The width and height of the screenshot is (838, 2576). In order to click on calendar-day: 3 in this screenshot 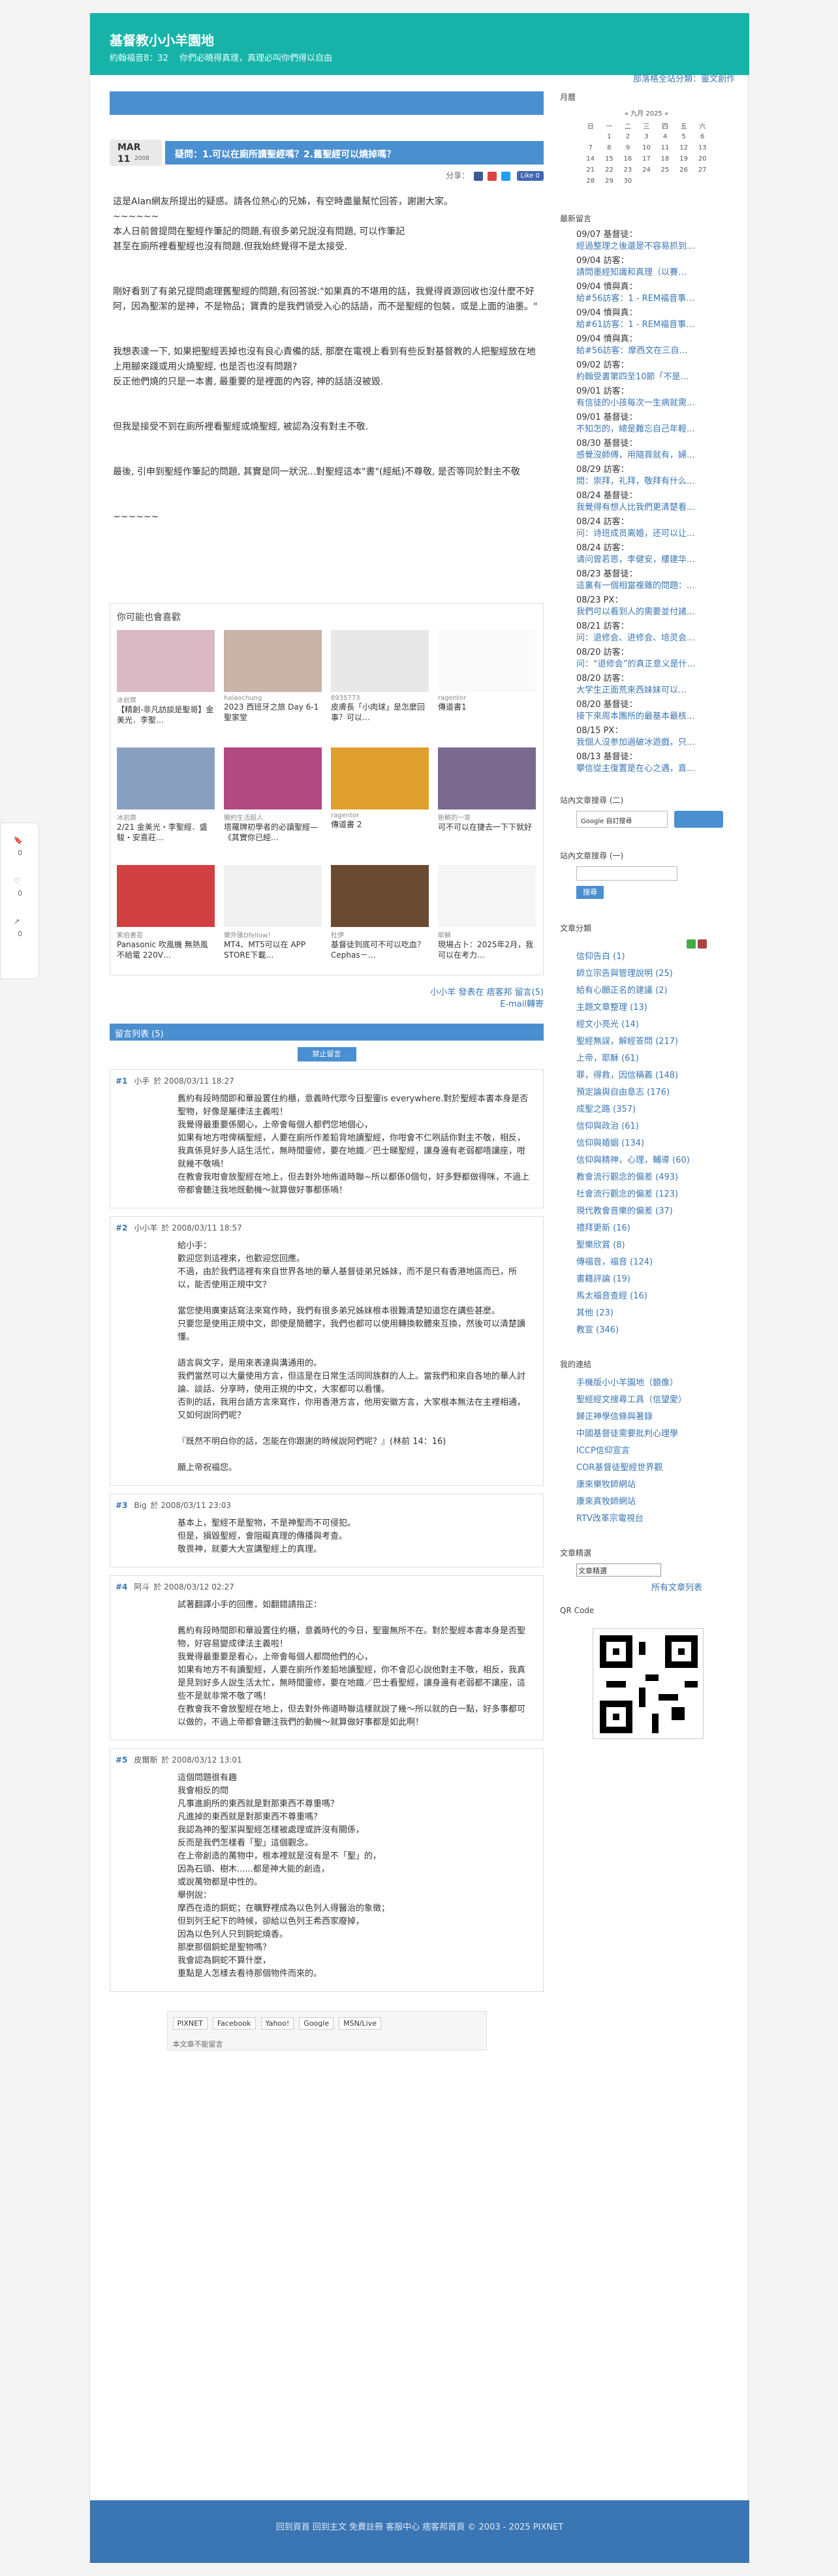, I will do `click(646, 136)`.